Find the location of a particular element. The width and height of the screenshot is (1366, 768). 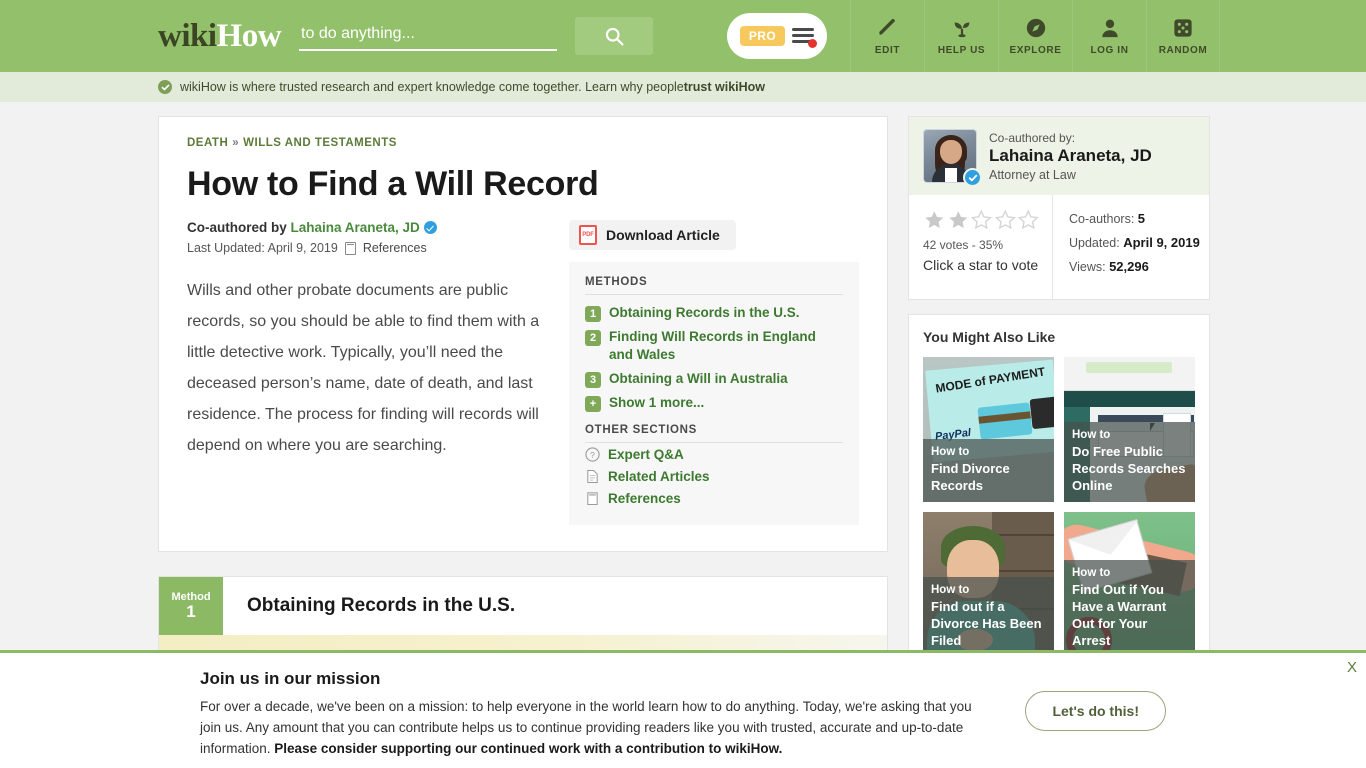

nav-item-log-in: LOG IN is located at coordinates (1109, 36).